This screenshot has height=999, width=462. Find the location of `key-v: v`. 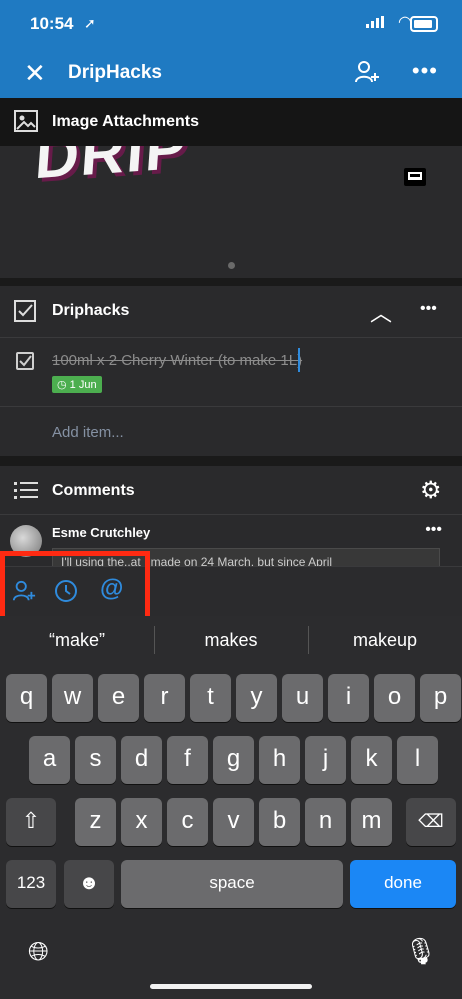

key-v: v is located at coordinates (233, 822).